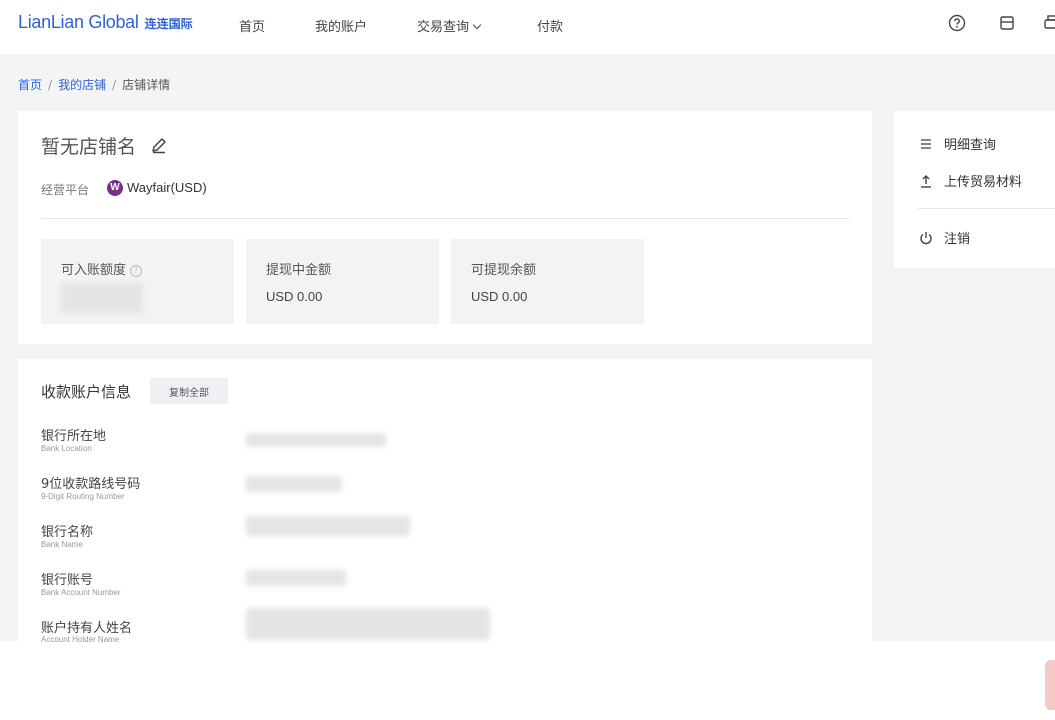 The width and height of the screenshot is (1055, 720). Describe the element at coordinates (252, 25) in the screenshot. I see `nav-item-home: 首页` at that location.